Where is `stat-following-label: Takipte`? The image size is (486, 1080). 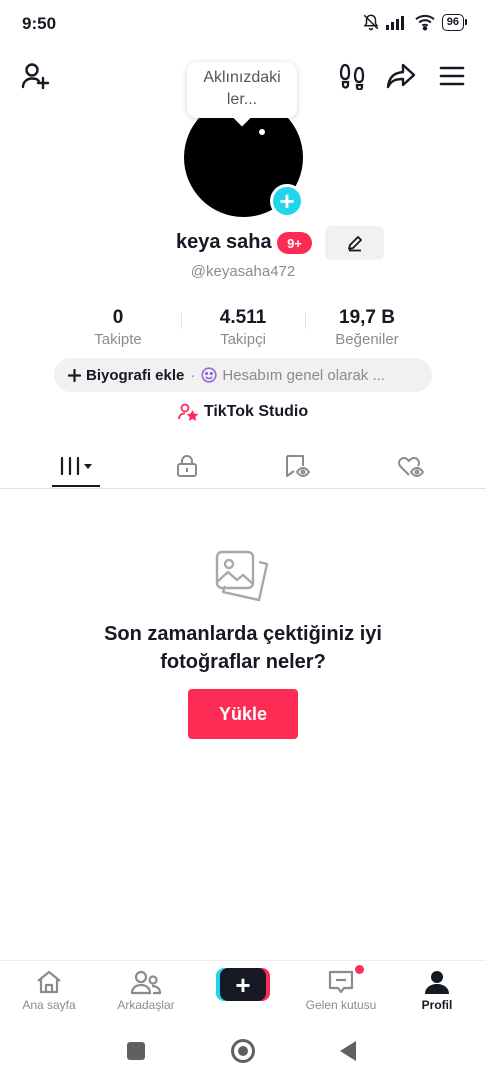 stat-following-label: Takipte is located at coordinates (118, 339).